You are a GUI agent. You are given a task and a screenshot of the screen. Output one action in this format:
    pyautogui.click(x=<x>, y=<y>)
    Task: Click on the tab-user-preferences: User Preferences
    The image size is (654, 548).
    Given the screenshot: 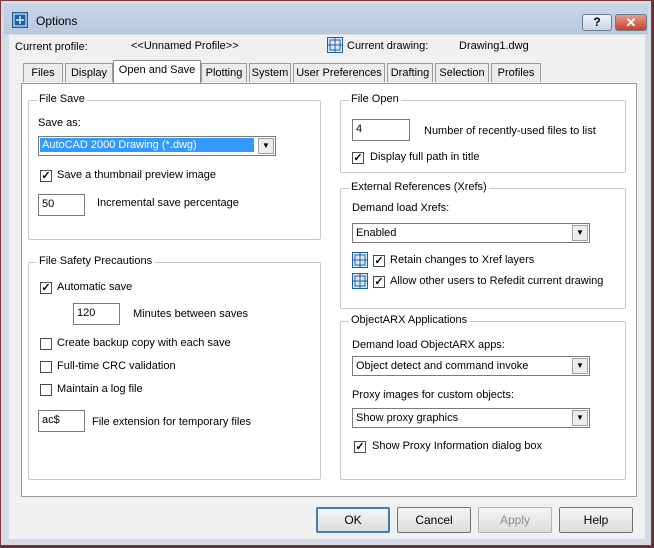 What is the action you would take?
    pyautogui.click(x=339, y=72)
    